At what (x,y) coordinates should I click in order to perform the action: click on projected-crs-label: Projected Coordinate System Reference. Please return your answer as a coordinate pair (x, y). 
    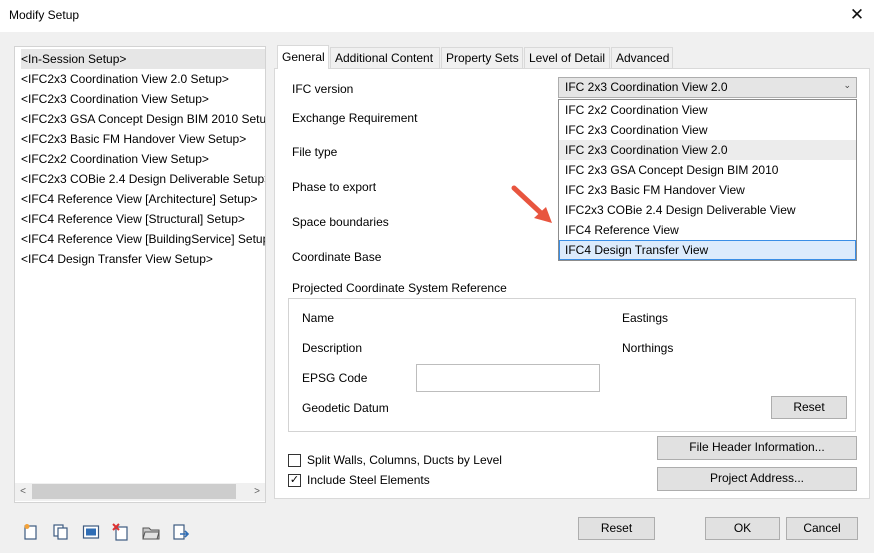
    Looking at the image, I should click on (399, 288).